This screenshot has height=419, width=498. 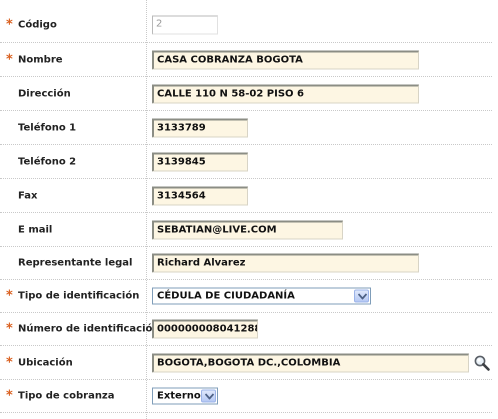 What do you see at coordinates (200, 195) in the screenshot?
I see `fax-field: 3134564` at bounding box center [200, 195].